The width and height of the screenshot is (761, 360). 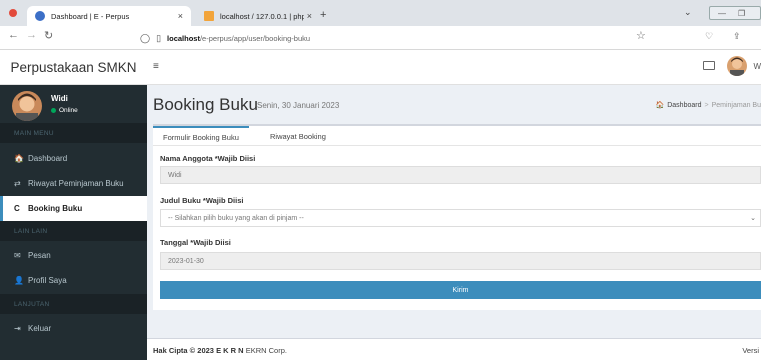 I want to click on footer-version: Versi, so click(x=750, y=350).